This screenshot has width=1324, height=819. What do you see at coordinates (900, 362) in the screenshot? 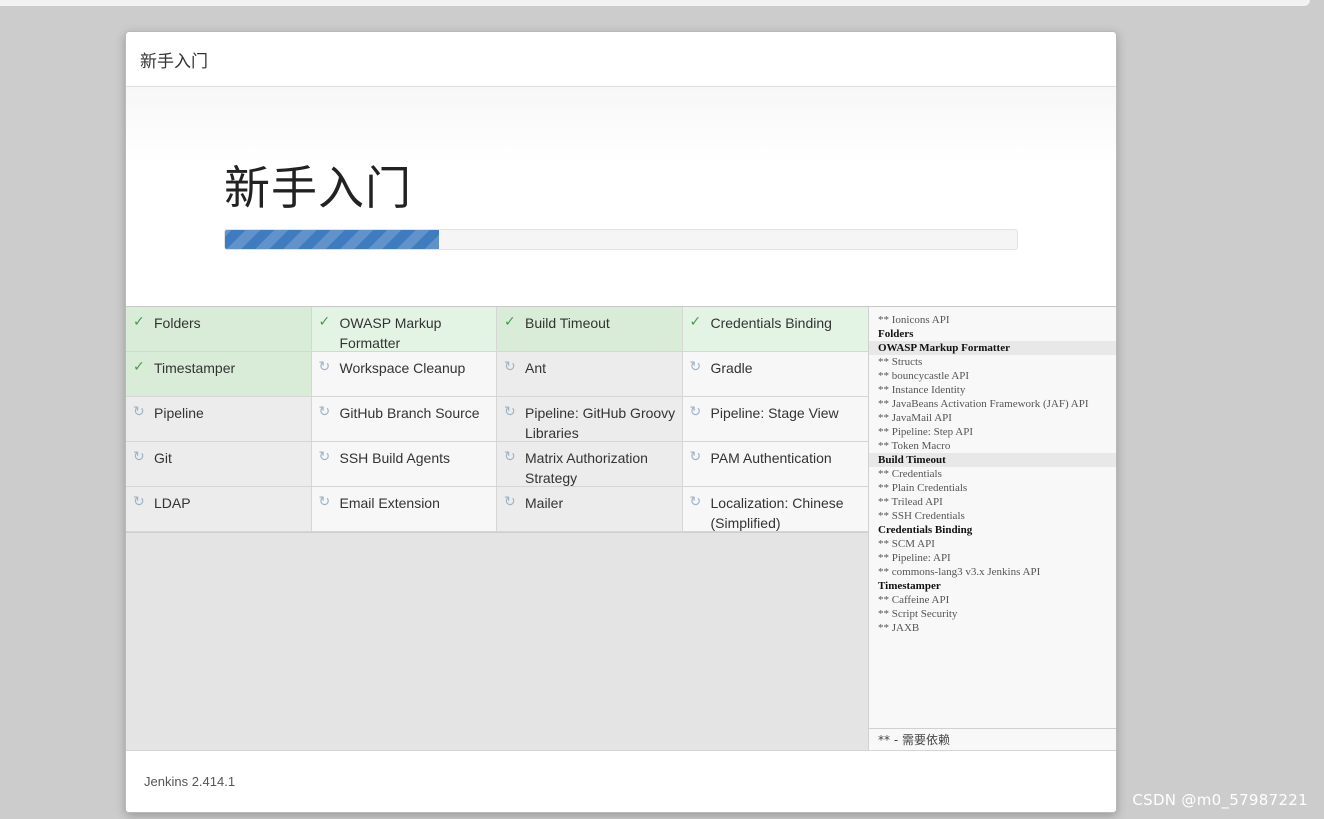
I see `log-dependency-line: ** Structs` at bounding box center [900, 362].